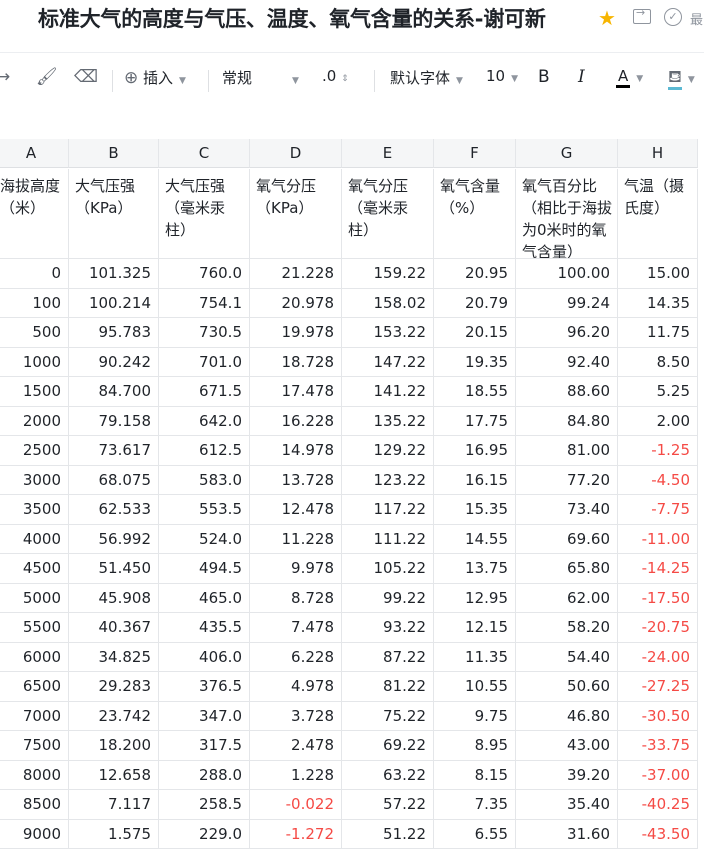  Describe the element at coordinates (34, 214) in the screenshot. I see `header-cell: 海拔高度（米）` at that location.